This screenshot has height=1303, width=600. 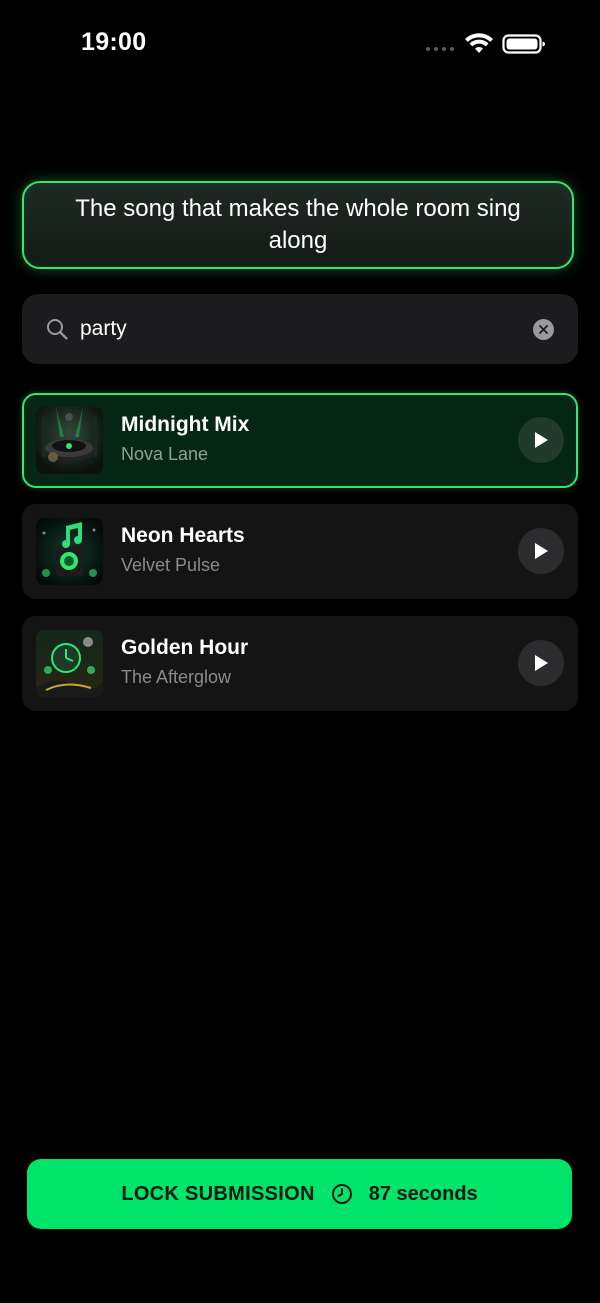 I want to click on search-input, so click(x=290, y=329).